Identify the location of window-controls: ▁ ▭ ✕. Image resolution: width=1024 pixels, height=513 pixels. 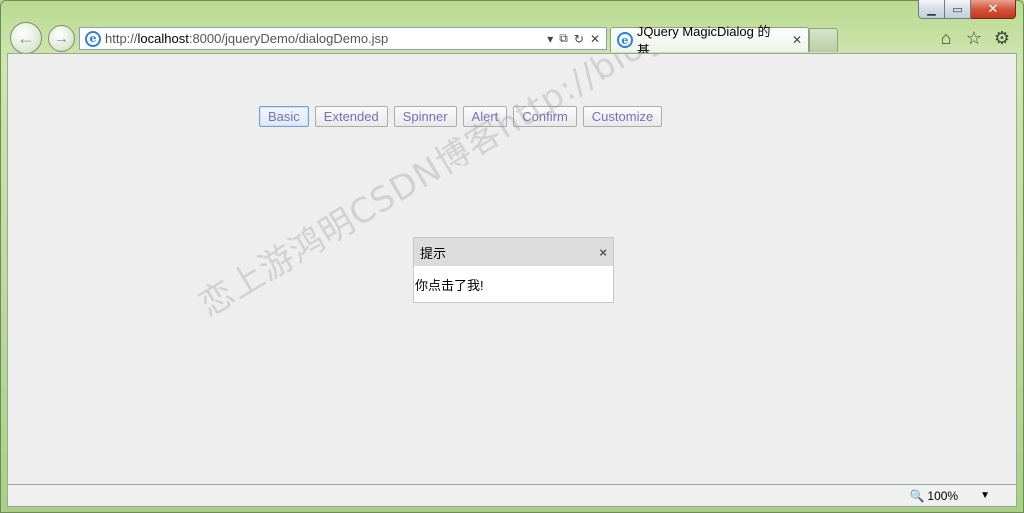
(967, 9).